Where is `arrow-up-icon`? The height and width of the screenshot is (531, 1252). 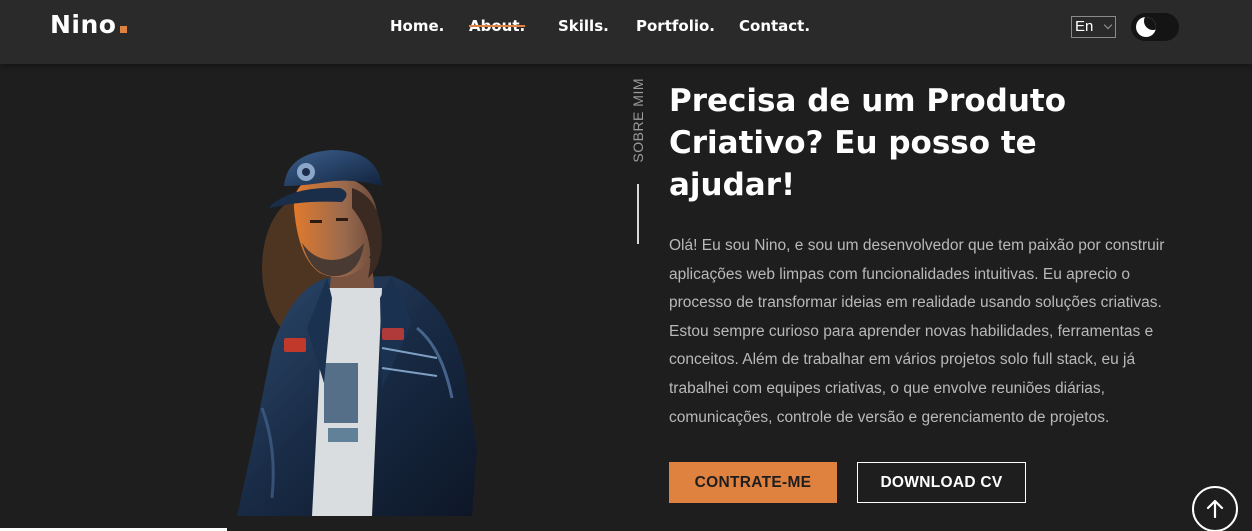
arrow-up-icon is located at coordinates (1215, 509).